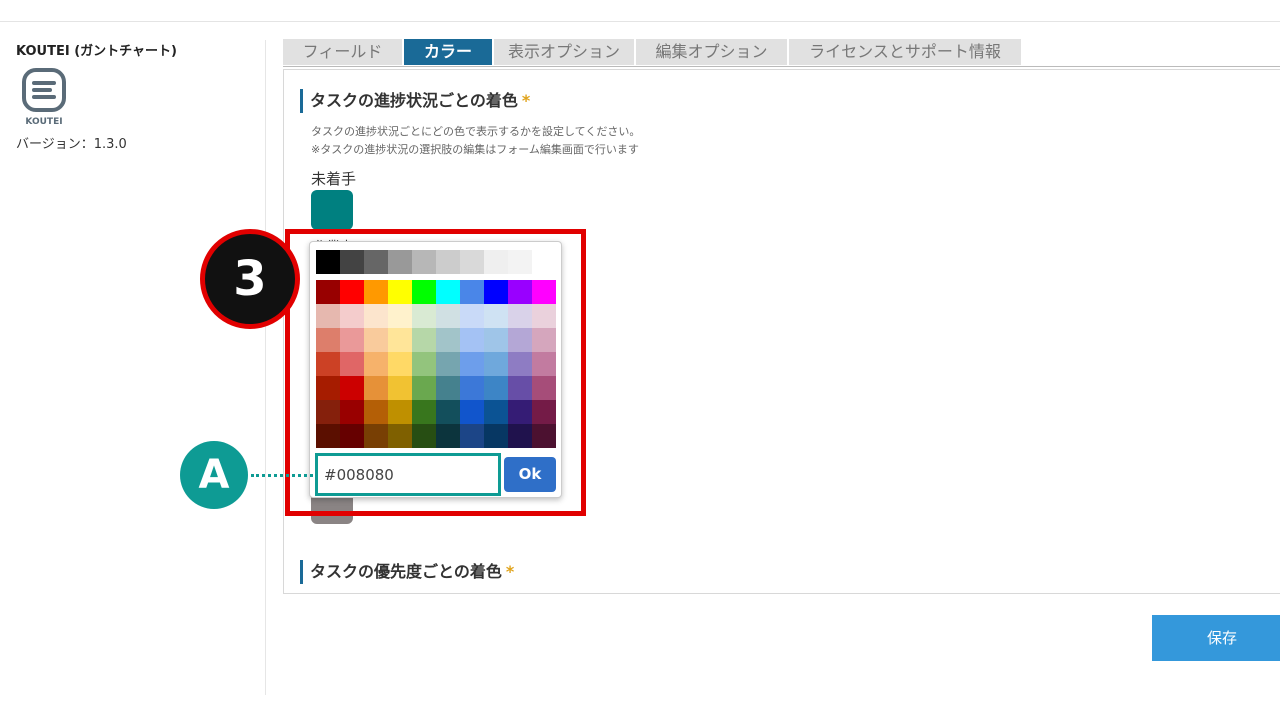 This screenshot has height=720, width=1280. I want to click on tab-field: フィールド, so click(342, 52).